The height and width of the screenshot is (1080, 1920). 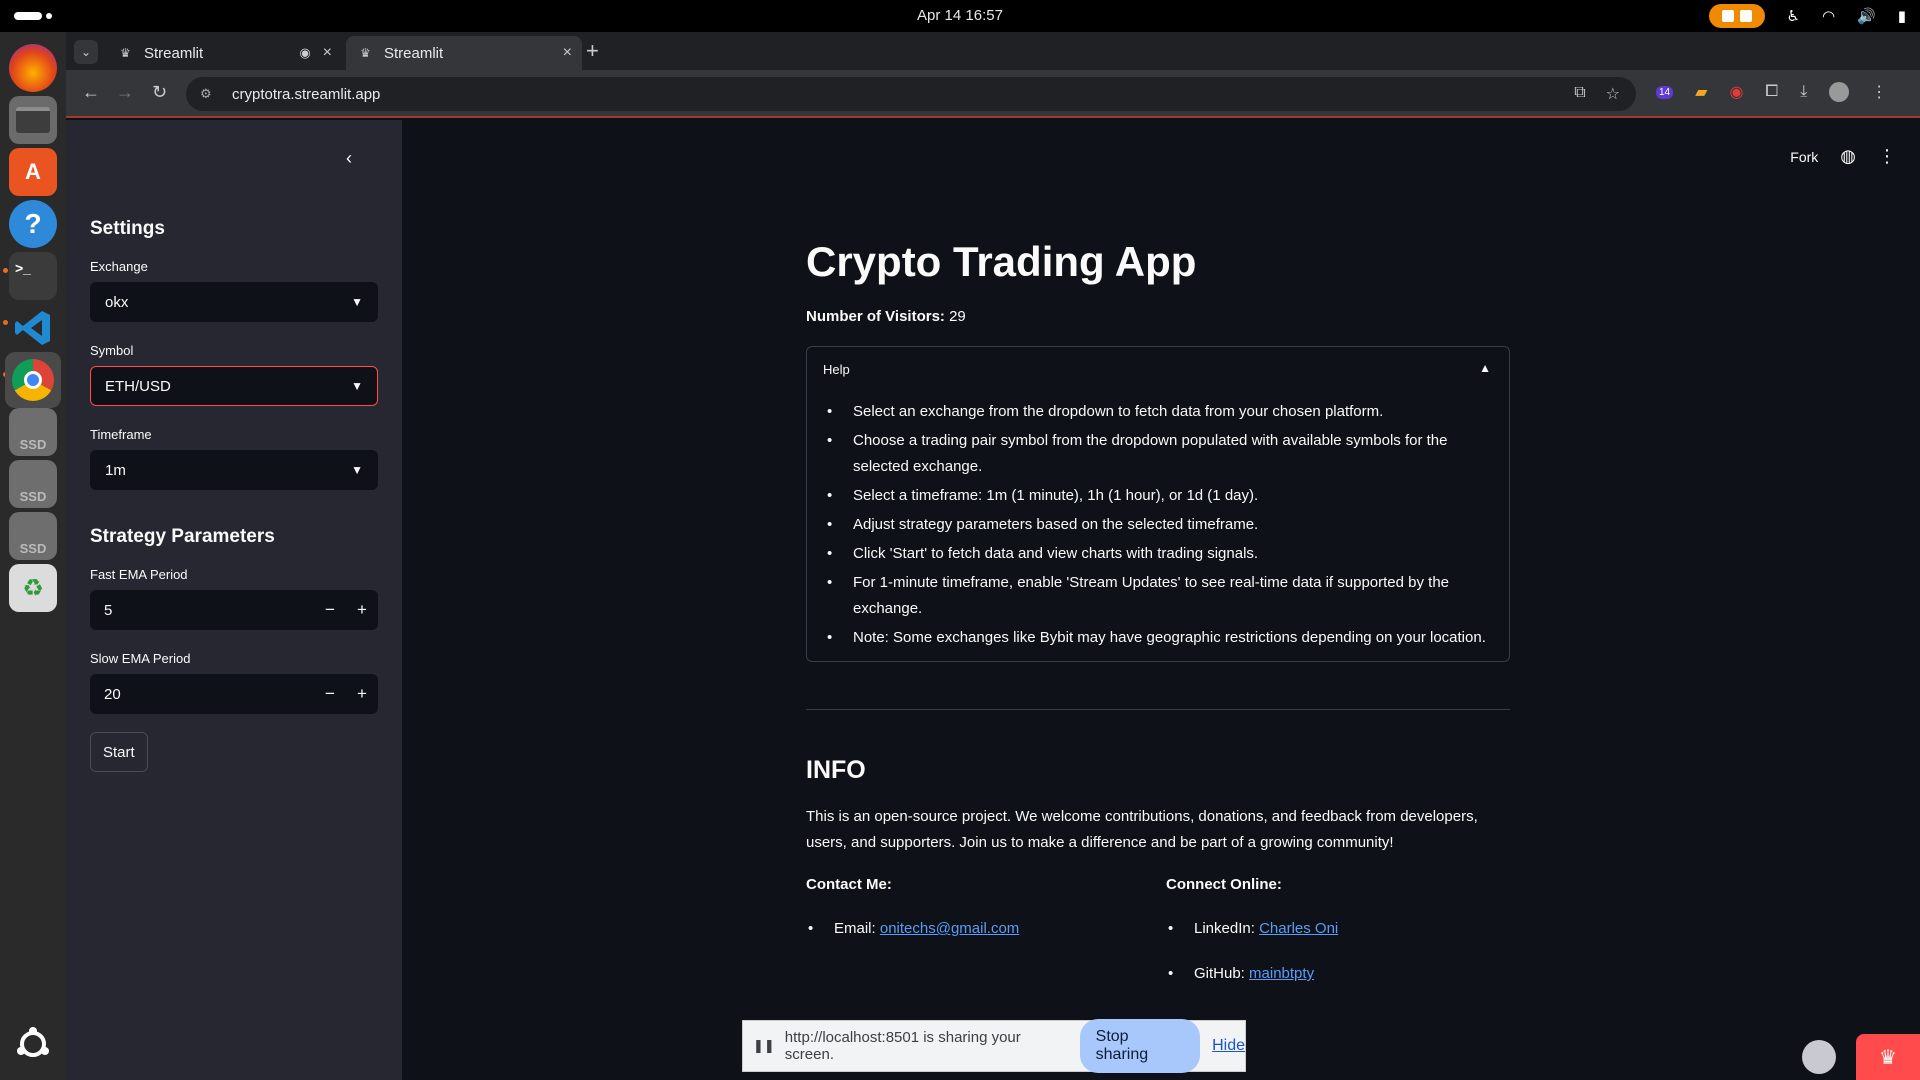 What do you see at coordinates (1819, 1057) in the screenshot?
I see `user-avatar` at bounding box center [1819, 1057].